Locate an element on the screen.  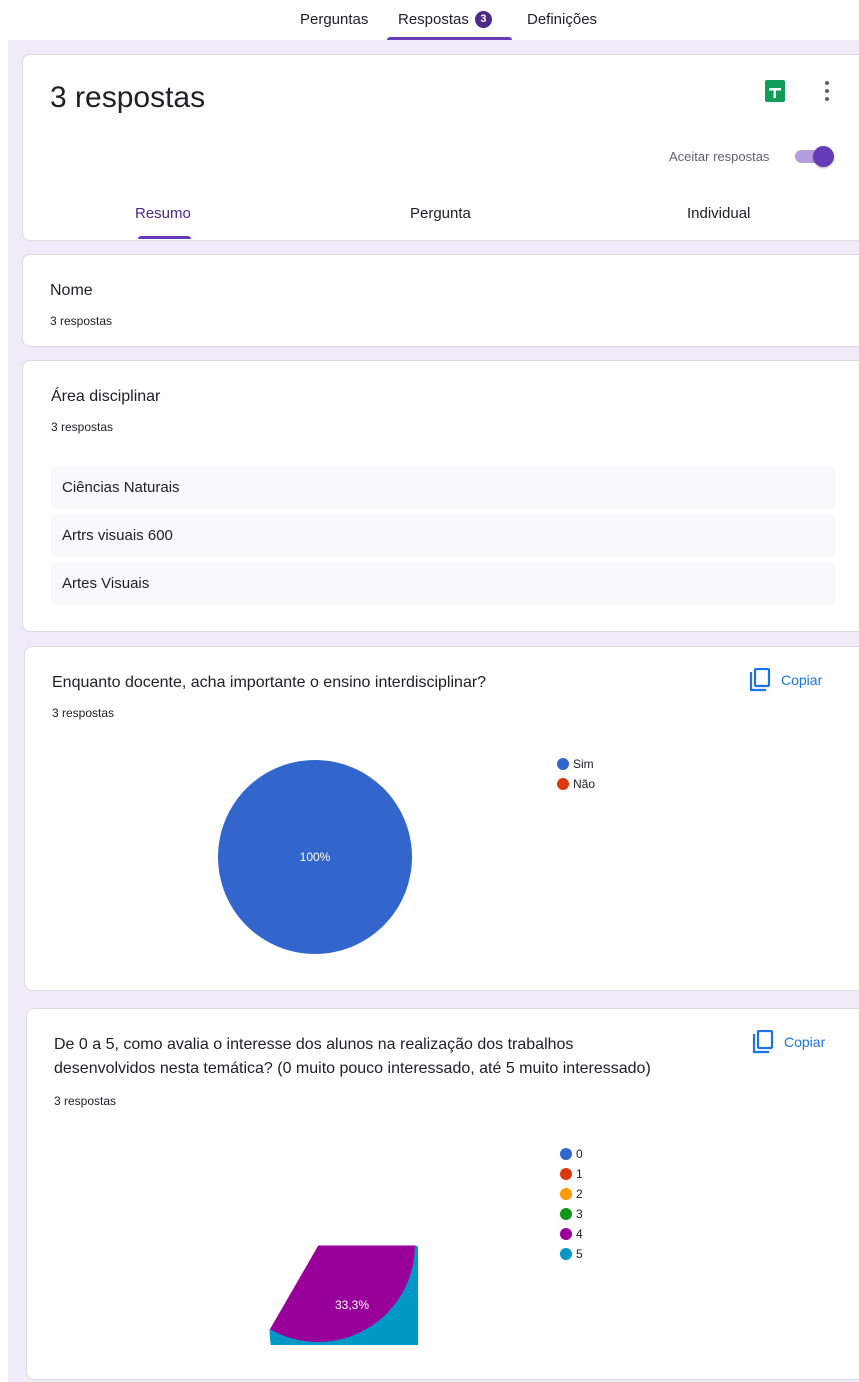
legend-item-5: 5 is located at coordinates (571, 1254).